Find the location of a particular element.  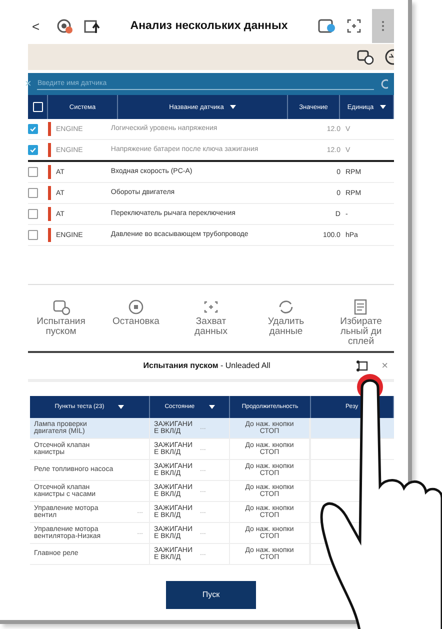

toolbar-button: Захват данных is located at coordinates (211, 318).